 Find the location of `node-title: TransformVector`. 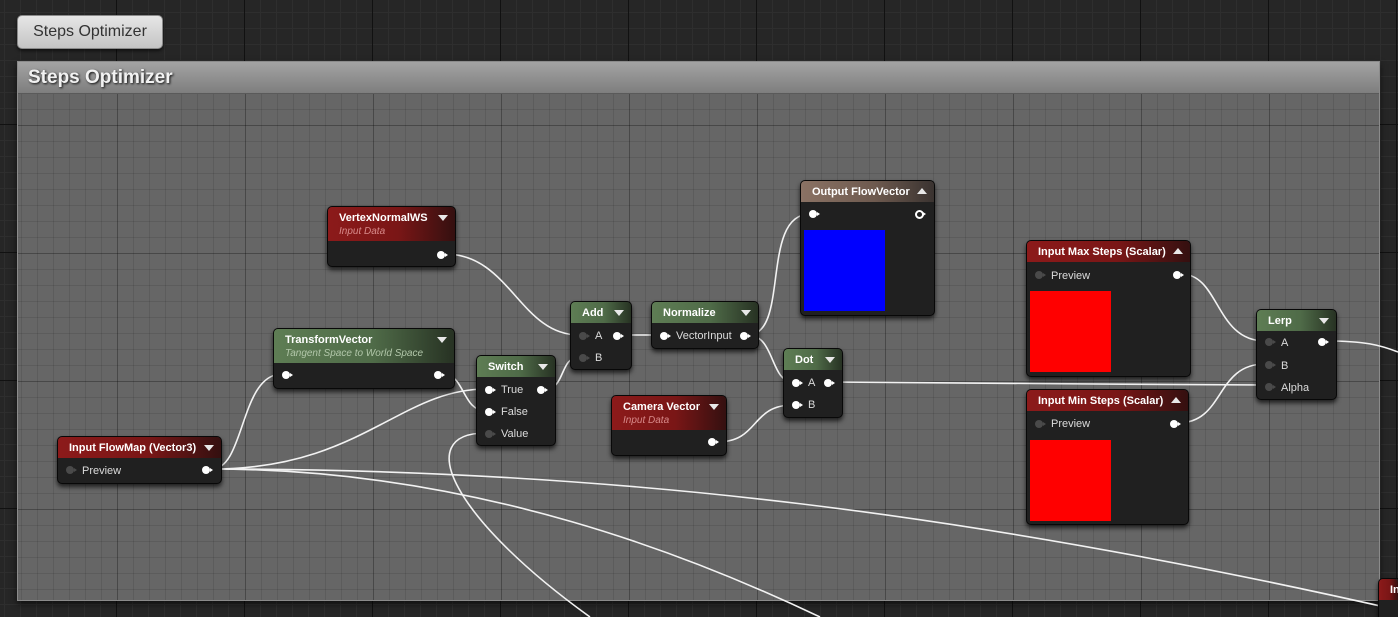

node-title: TransformVector is located at coordinates (329, 340).